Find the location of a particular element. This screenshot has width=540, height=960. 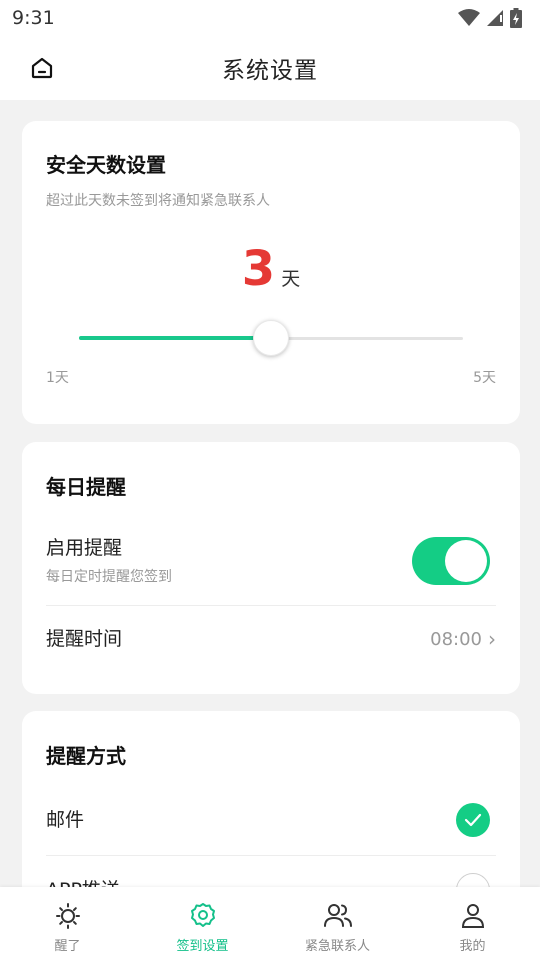

divider is located at coordinates (271, 855).